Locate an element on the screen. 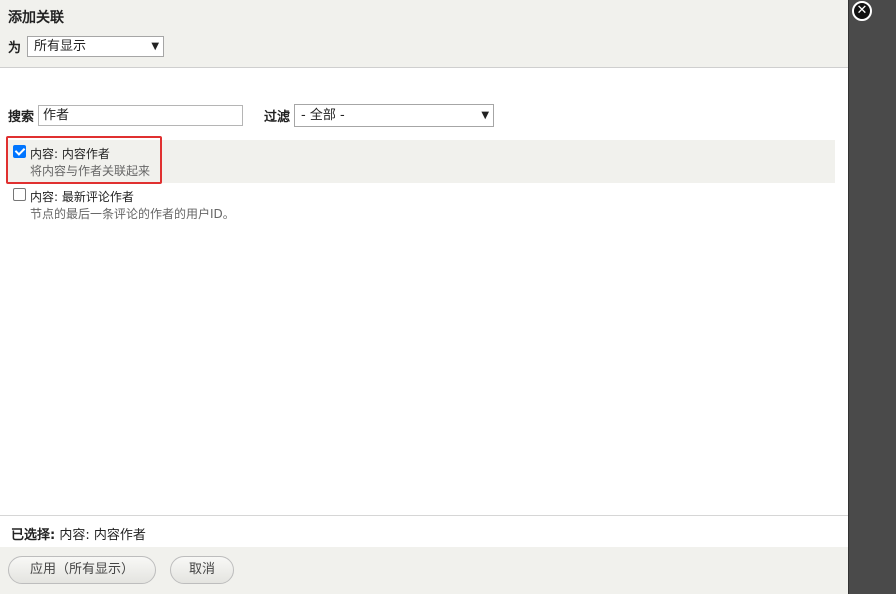 This screenshot has height=594, width=896. cancel-button: 取消 is located at coordinates (202, 570).